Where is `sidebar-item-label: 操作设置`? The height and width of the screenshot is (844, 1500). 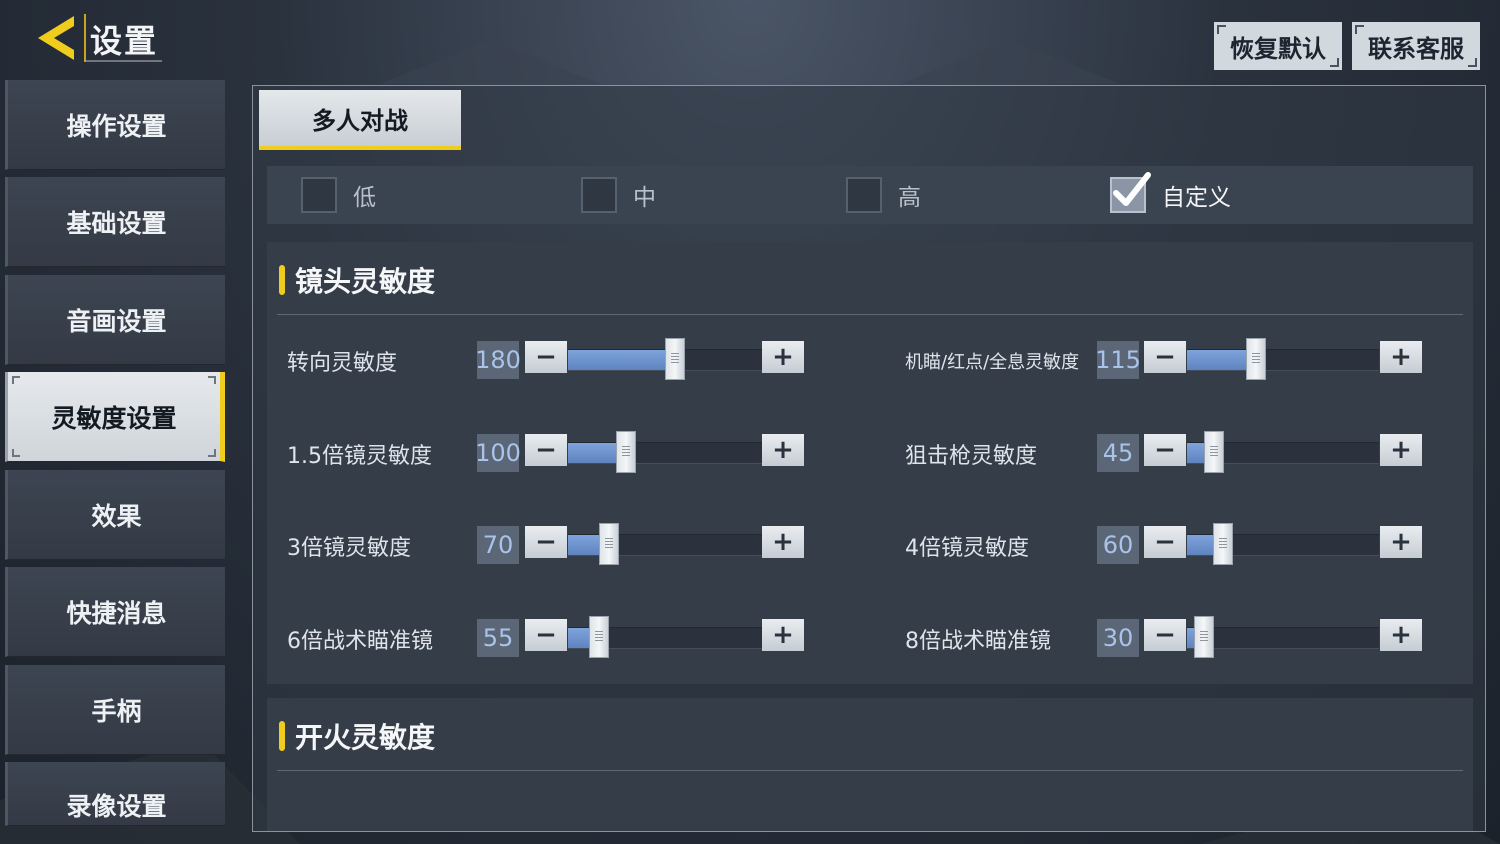 sidebar-item-label: 操作设置 is located at coordinates (116, 126).